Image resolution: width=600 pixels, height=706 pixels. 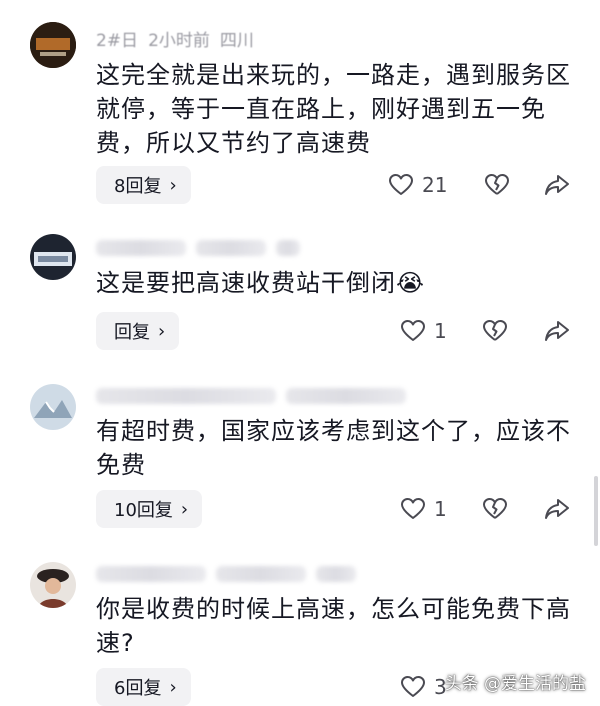 I want to click on username: 2#日, so click(x=117, y=38).